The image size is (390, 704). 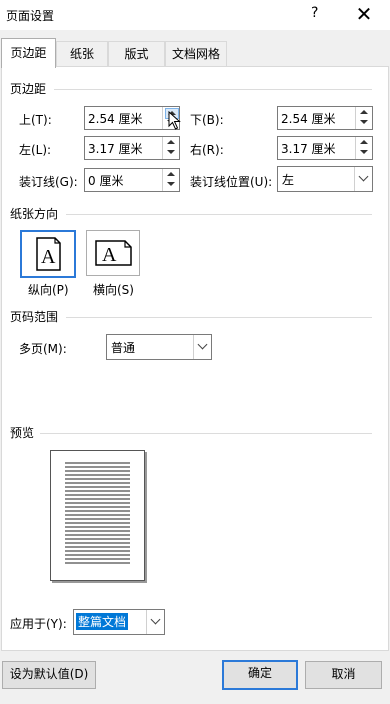 What do you see at coordinates (35, 120) in the screenshot?
I see `label-top-margin: 上(T):` at bounding box center [35, 120].